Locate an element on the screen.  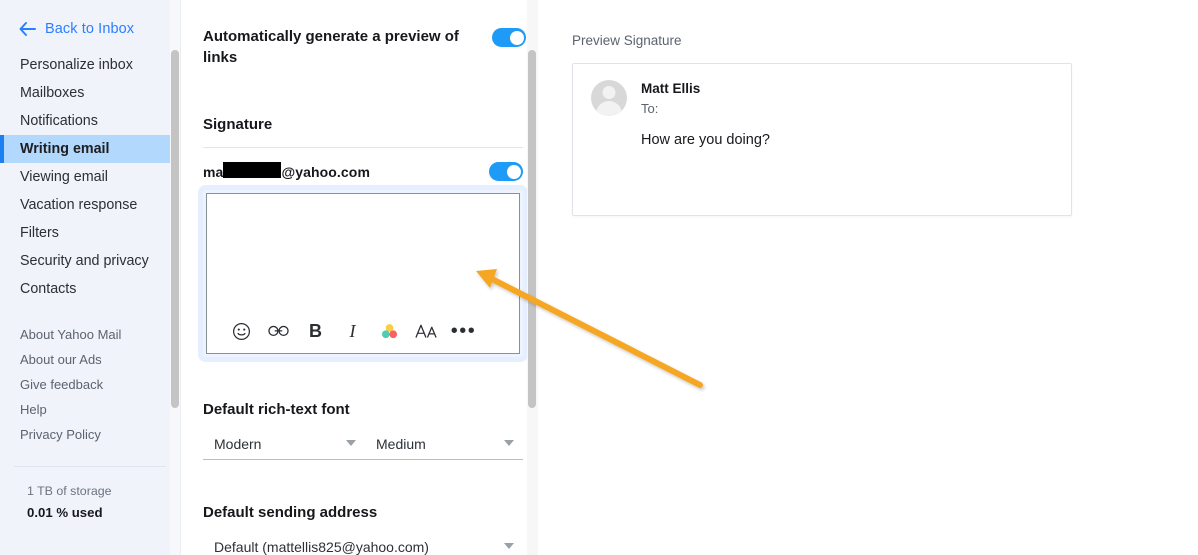
sending-address-title: Default sending address is located at coordinates (290, 512).